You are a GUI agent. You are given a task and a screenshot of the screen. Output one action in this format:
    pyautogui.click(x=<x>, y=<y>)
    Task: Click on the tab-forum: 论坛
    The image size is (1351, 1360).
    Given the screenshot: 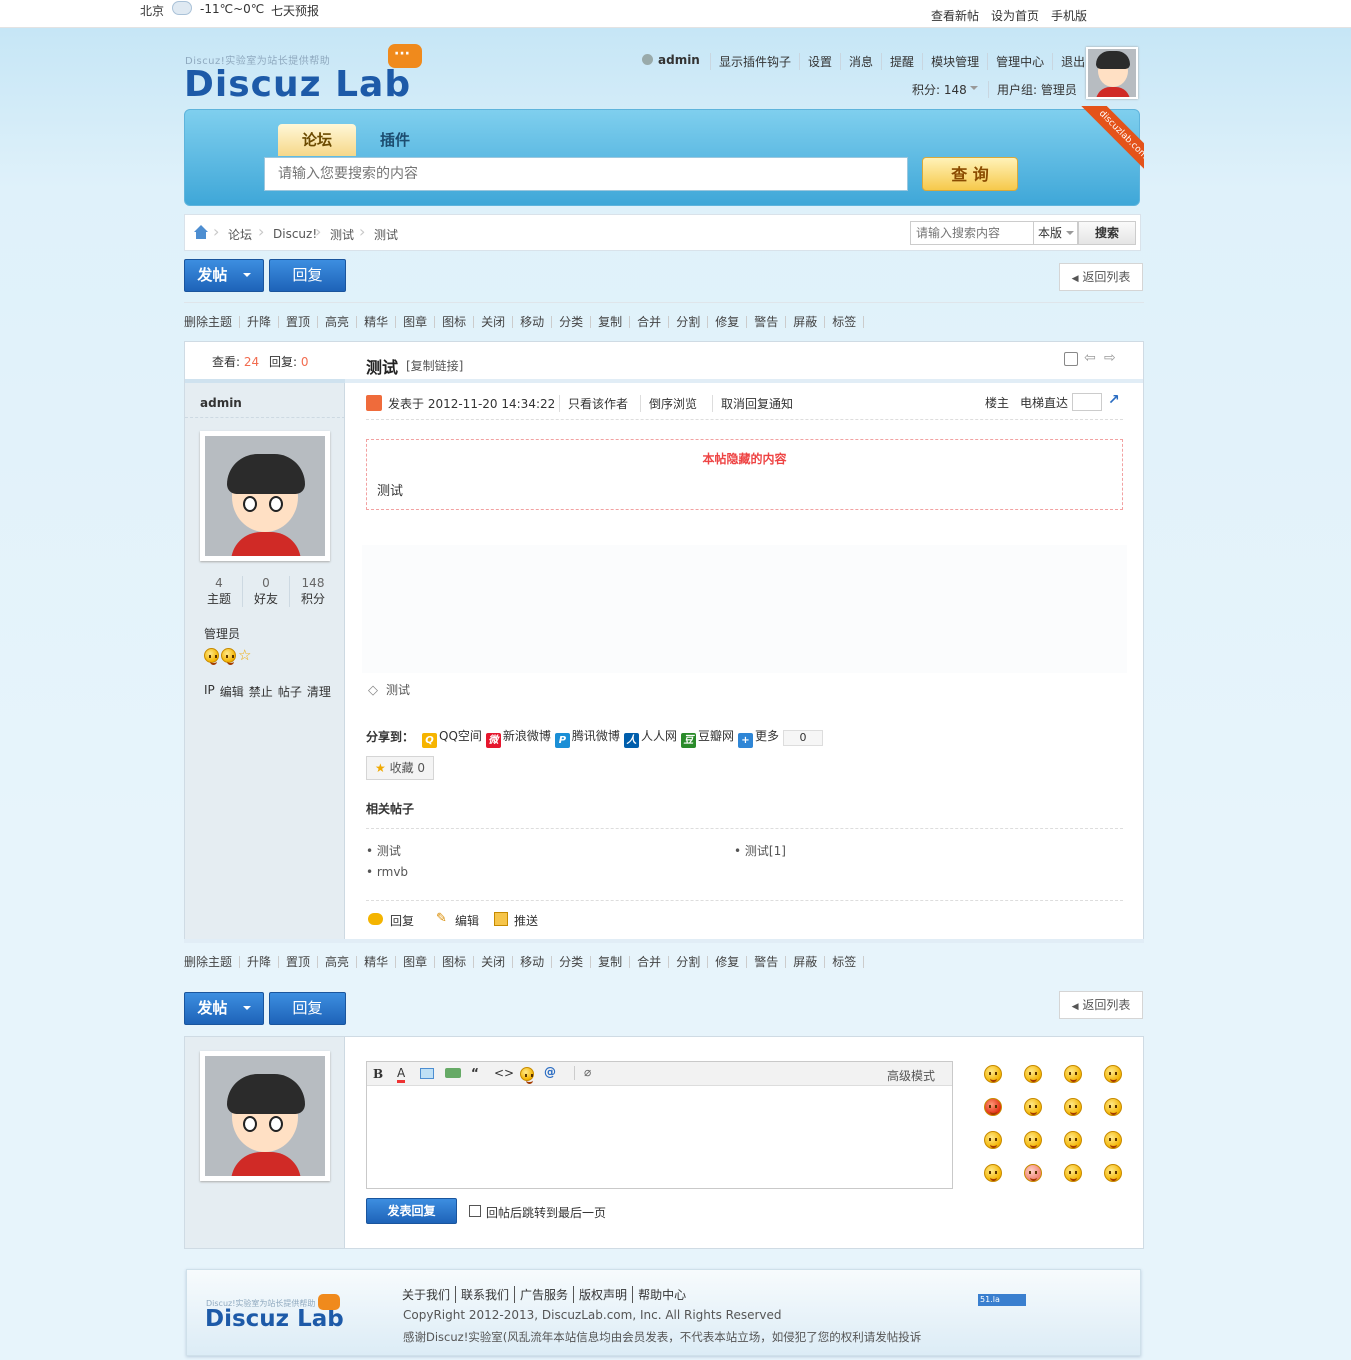 What is the action you would take?
    pyautogui.click(x=317, y=140)
    